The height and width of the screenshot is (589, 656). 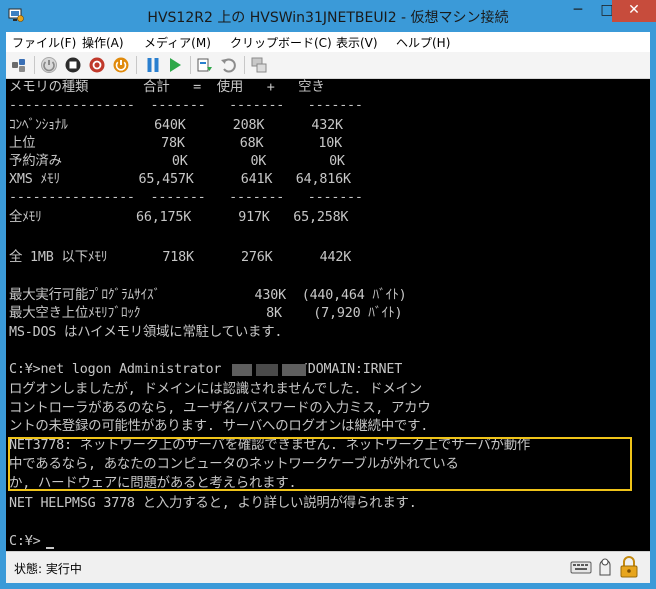 What do you see at coordinates (229, 65) in the screenshot?
I see `revert-icon` at bounding box center [229, 65].